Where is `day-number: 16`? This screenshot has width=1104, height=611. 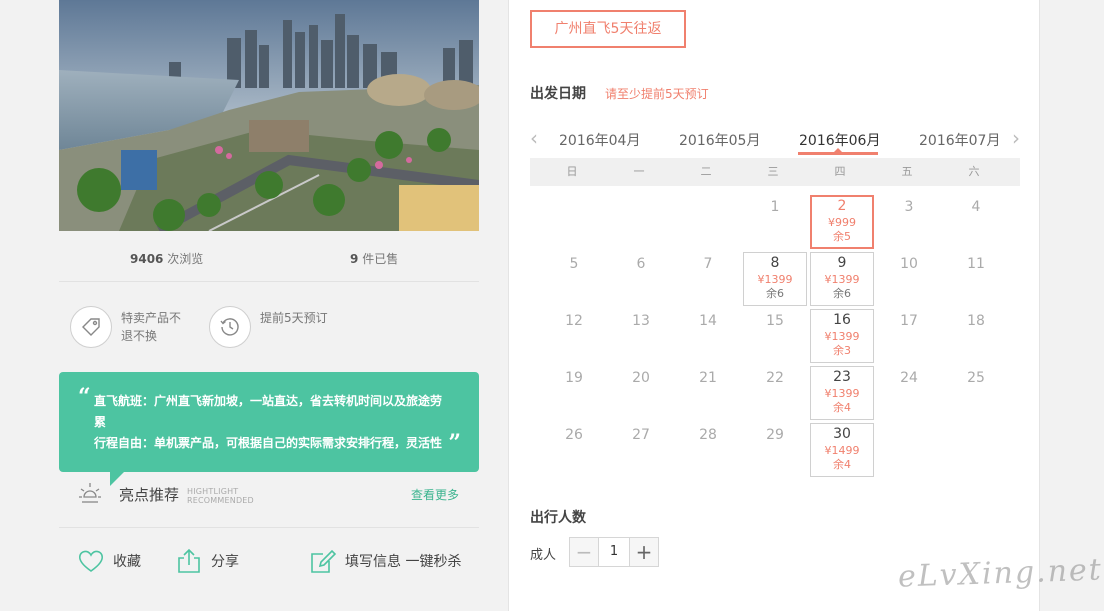 day-number: 16 is located at coordinates (842, 320).